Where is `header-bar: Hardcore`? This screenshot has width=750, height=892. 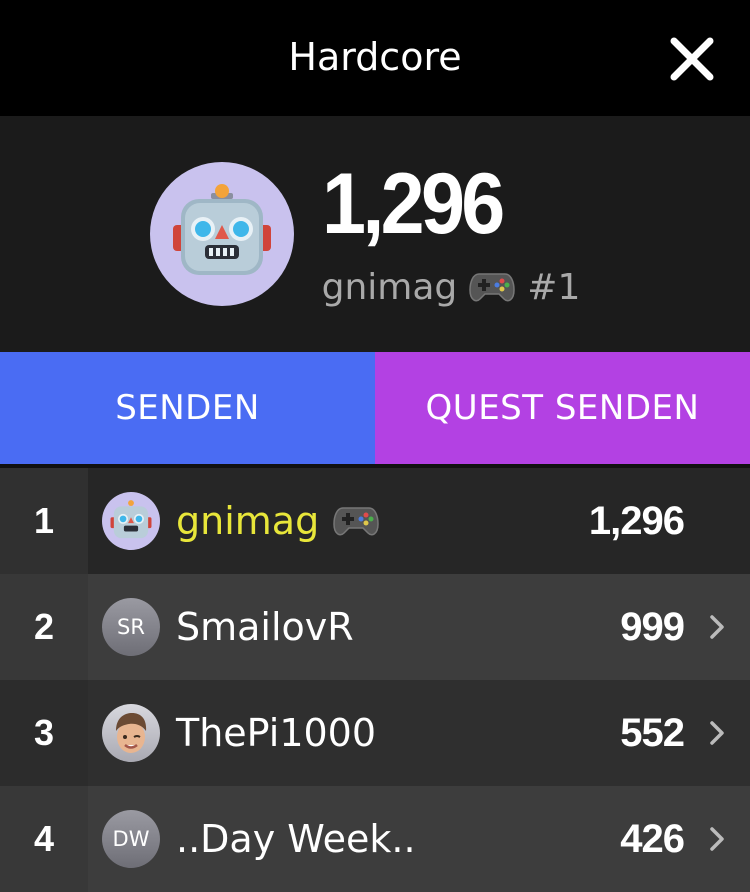
header-bar: Hardcore is located at coordinates (375, 58).